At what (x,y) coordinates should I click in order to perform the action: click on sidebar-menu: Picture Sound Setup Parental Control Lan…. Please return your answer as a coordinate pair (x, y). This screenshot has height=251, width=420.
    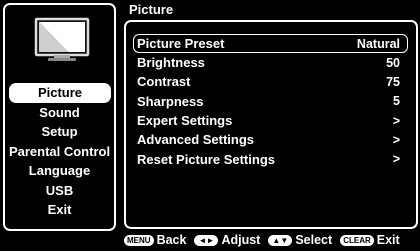
    Looking at the image, I should click on (59, 151).